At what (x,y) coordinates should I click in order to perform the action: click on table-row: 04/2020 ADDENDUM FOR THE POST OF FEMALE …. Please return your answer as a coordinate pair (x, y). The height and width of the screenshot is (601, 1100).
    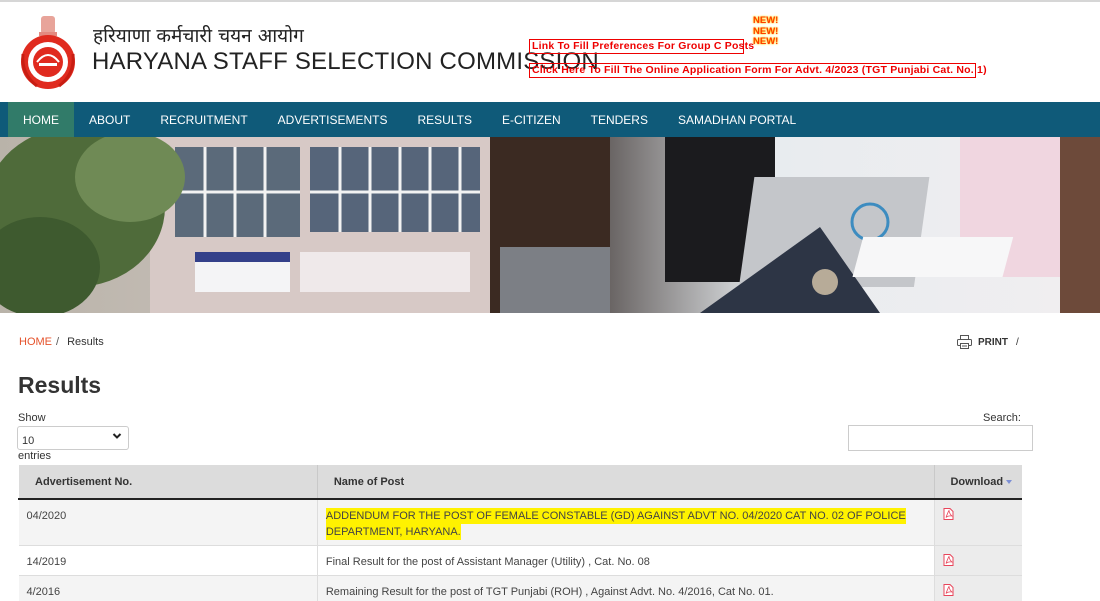
    Looking at the image, I should click on (520, 521).